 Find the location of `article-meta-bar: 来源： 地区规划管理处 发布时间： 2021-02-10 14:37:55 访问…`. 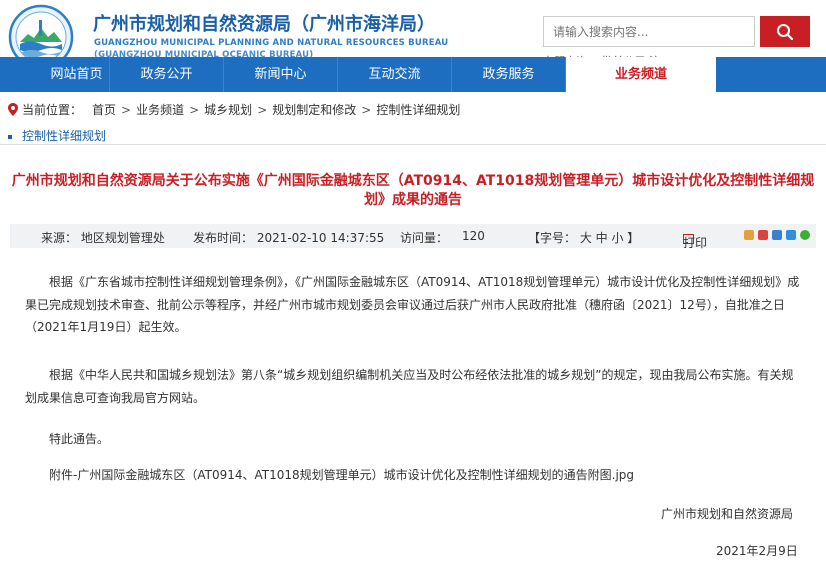

article-meta-bar: 来源： 地区规划管理处 发布时间： 2021-02-10 14:37:55 访问… is located at coordinates (413, 237).